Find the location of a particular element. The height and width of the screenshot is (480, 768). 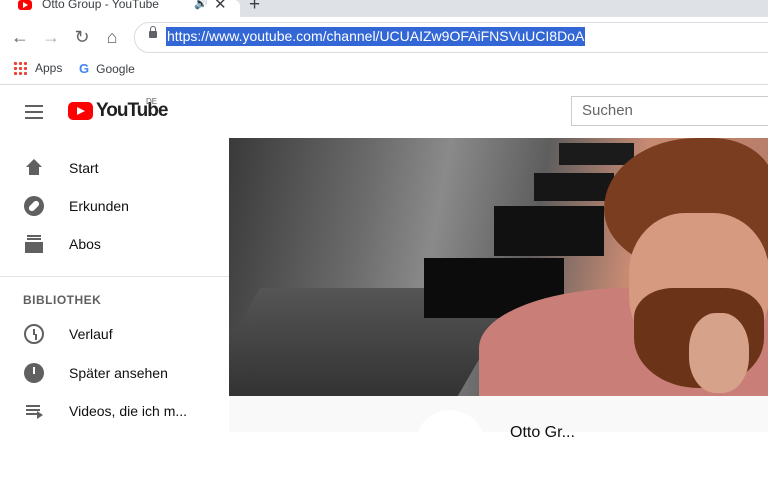

speaker-icon: 🔊 is located at coordinates (201, 5).